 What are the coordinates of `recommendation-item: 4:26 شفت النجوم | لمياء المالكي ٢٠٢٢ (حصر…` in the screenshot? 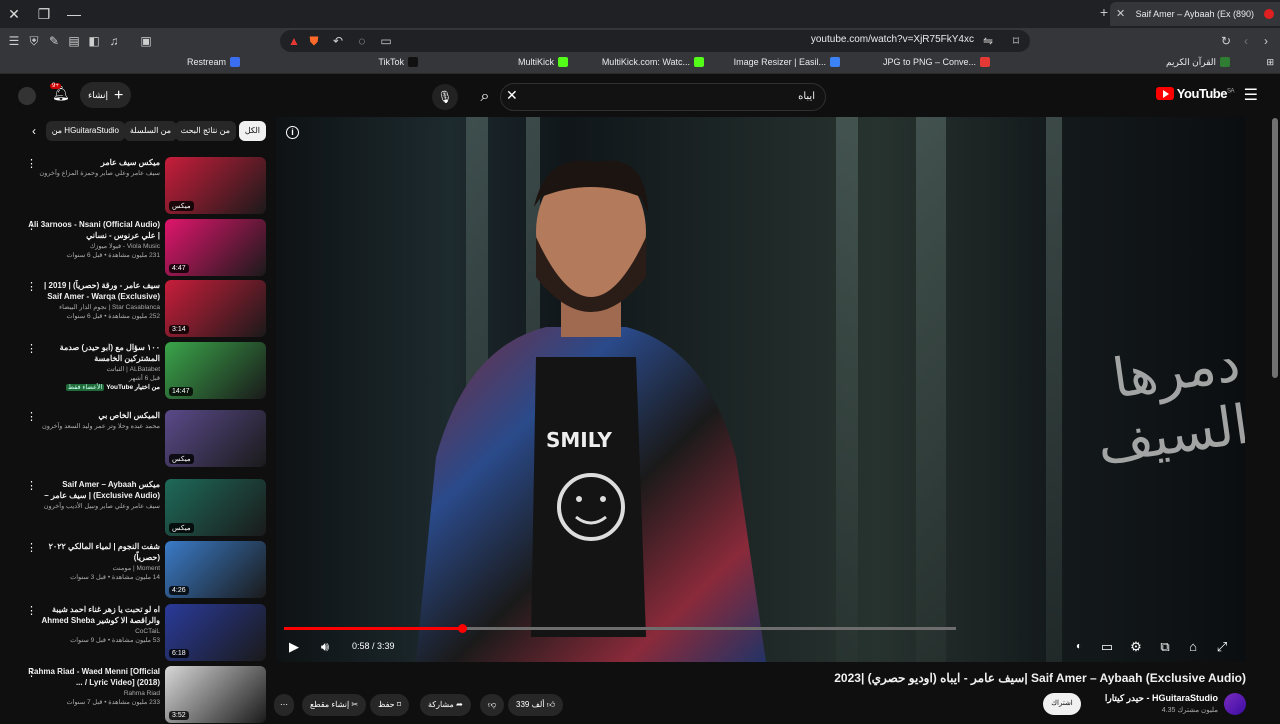 It's located at (143, 570).